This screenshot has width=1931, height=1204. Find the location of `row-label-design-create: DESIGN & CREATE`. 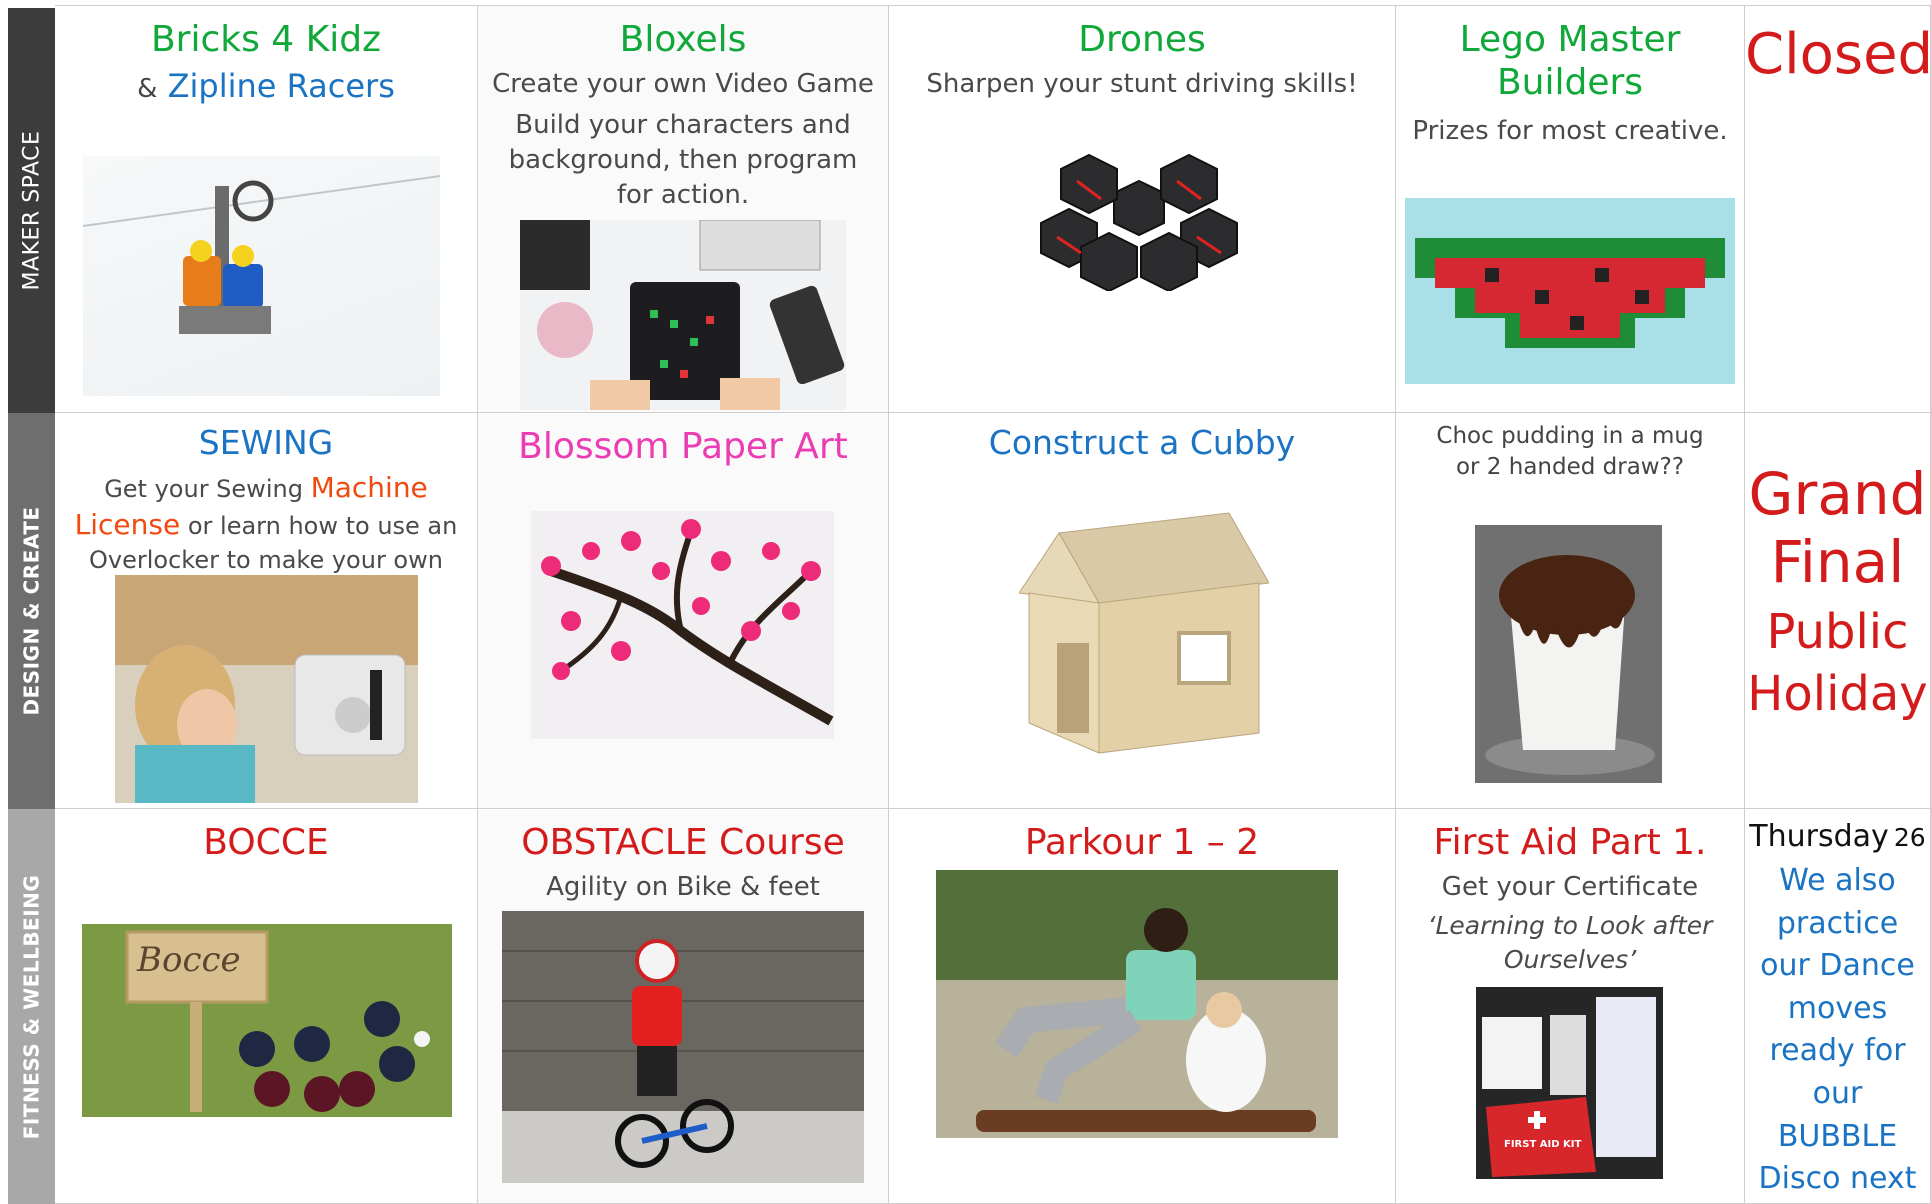

row-label-design-create: DESIGN & CREATE is located at coordinates (31, 611).